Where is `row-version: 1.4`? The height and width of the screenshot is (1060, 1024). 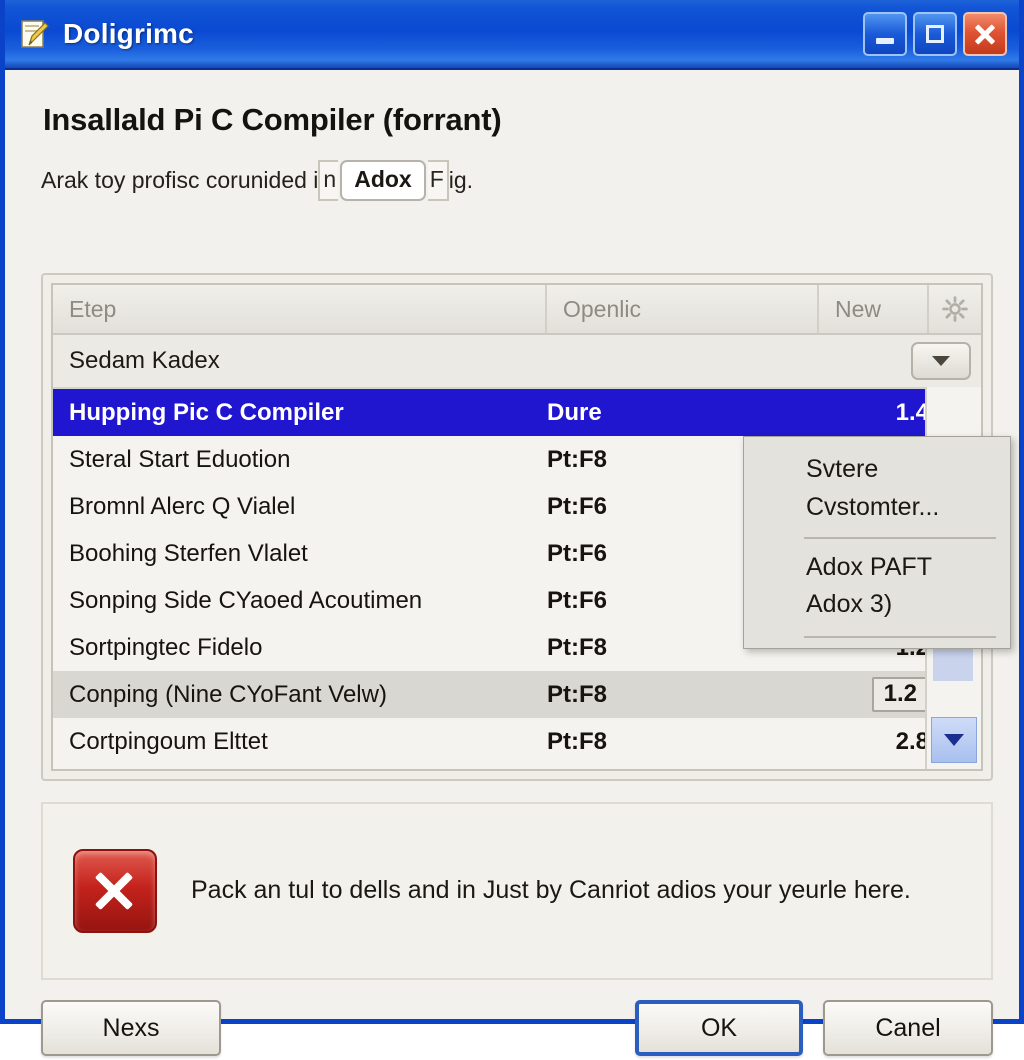 row-version: 1.4 is located at coordinates (912, 412).